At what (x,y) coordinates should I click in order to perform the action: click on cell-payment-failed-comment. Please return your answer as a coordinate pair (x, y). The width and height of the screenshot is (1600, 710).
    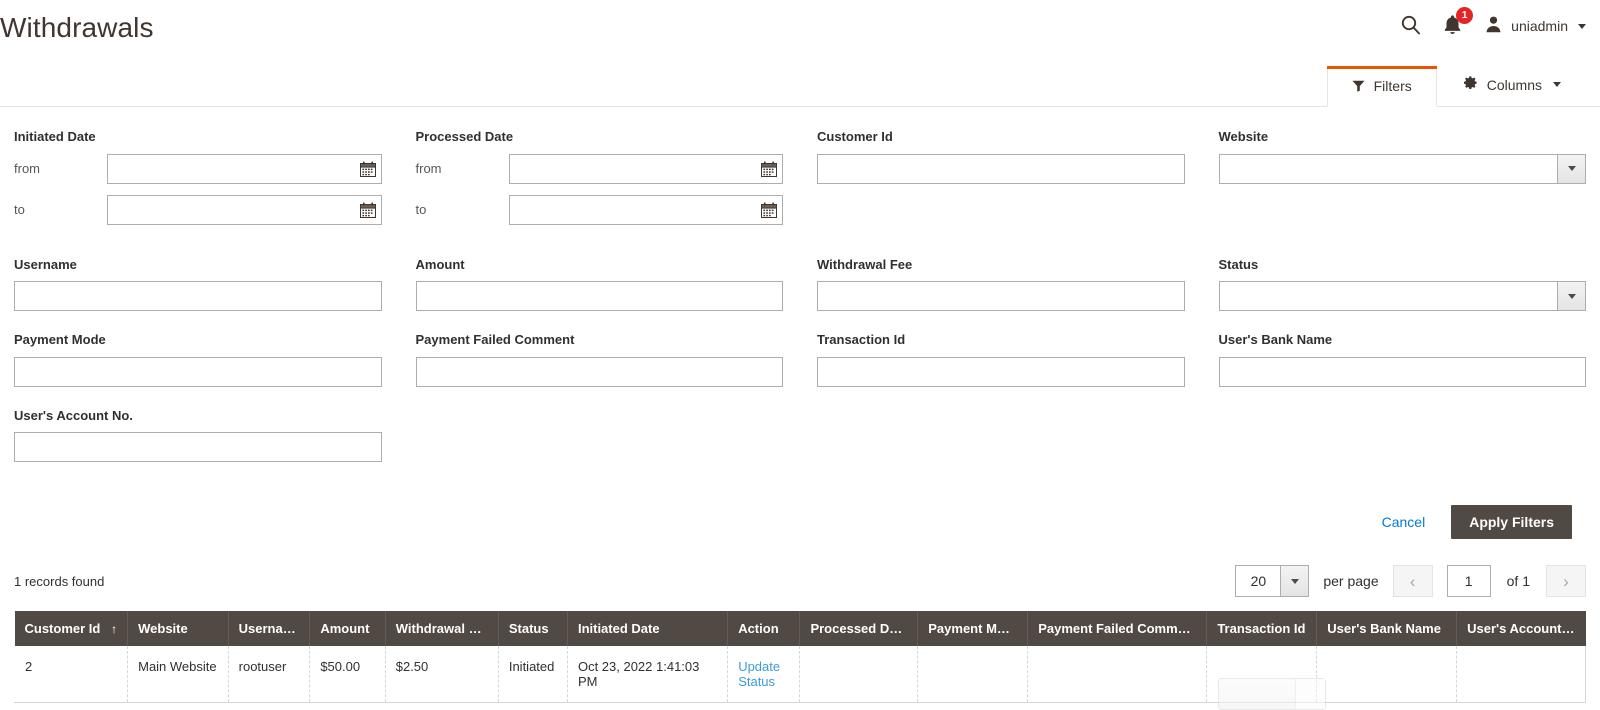
    Looking at the image, I should click on (1117, 675).